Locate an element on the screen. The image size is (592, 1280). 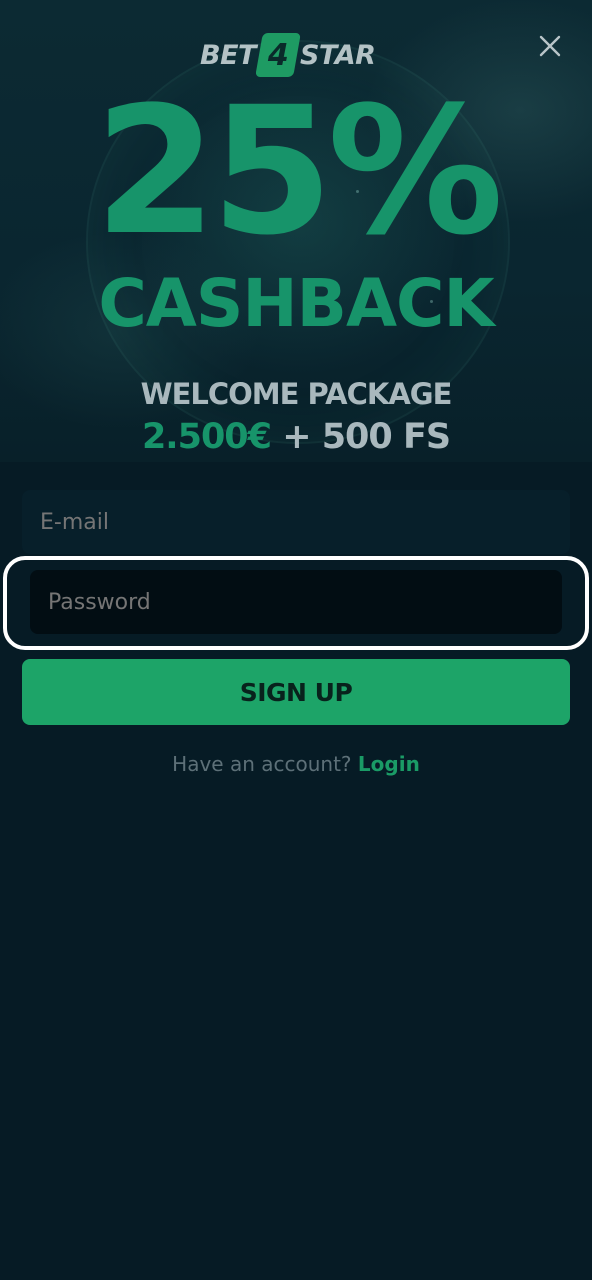
password-input is located at coordinates (296, 602).